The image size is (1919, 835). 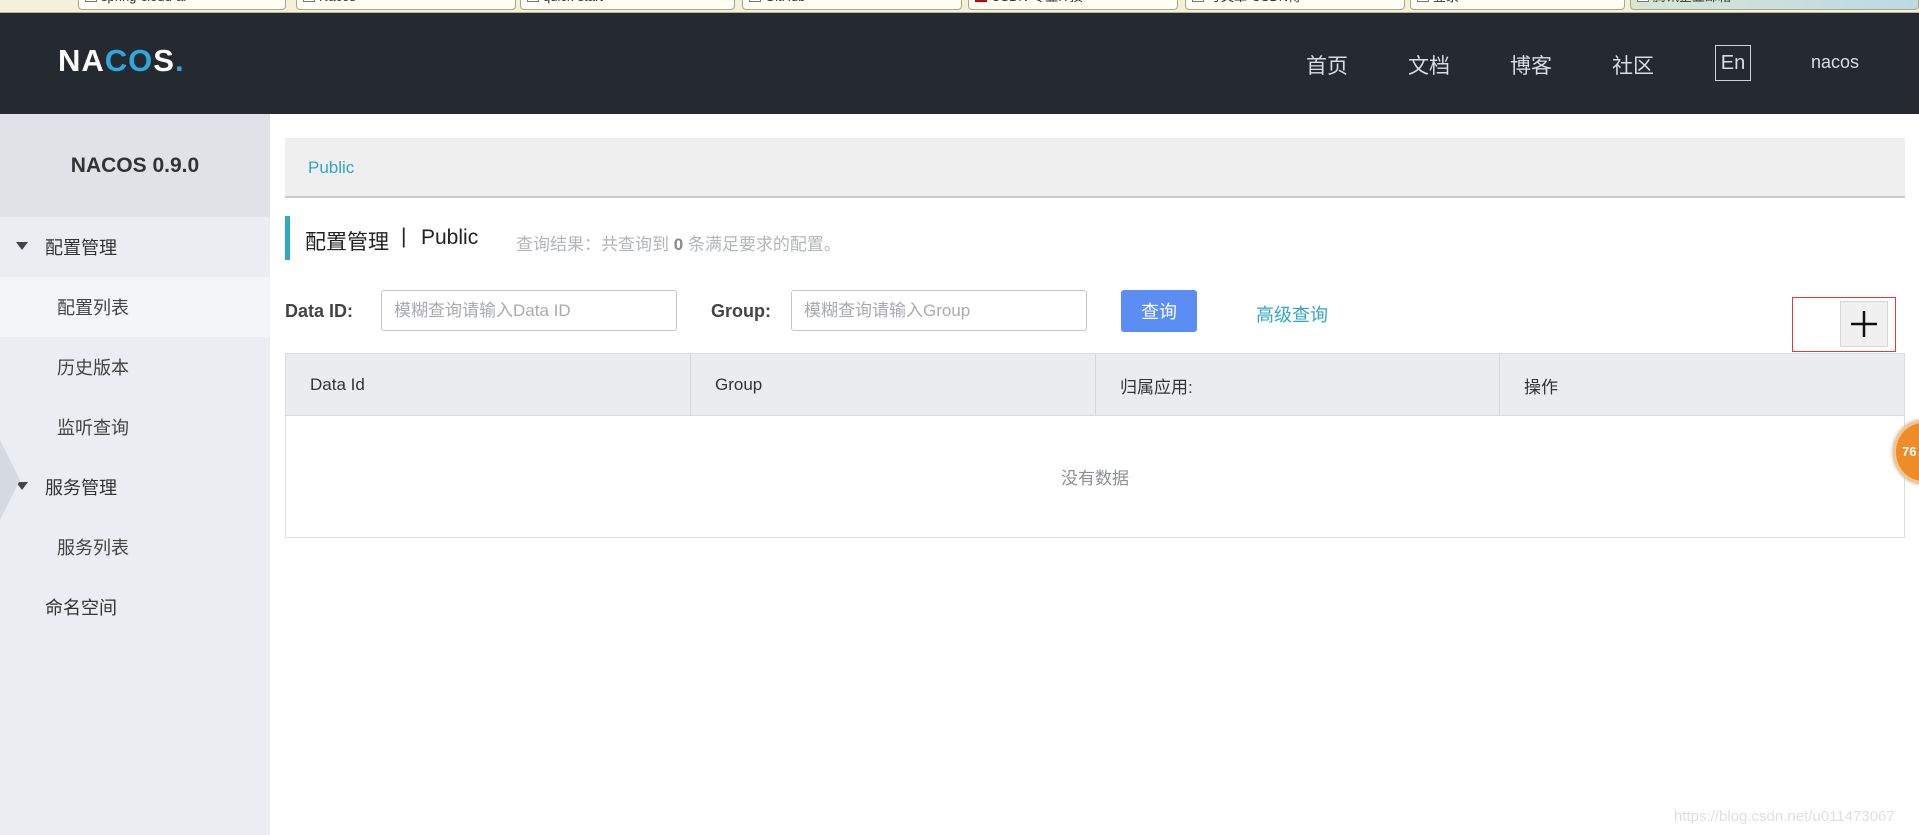 What do you see at coordinates (573, 2) in the screenshot?
I see `browser-tab-label: quick-start` at bounding box center [573, 2].